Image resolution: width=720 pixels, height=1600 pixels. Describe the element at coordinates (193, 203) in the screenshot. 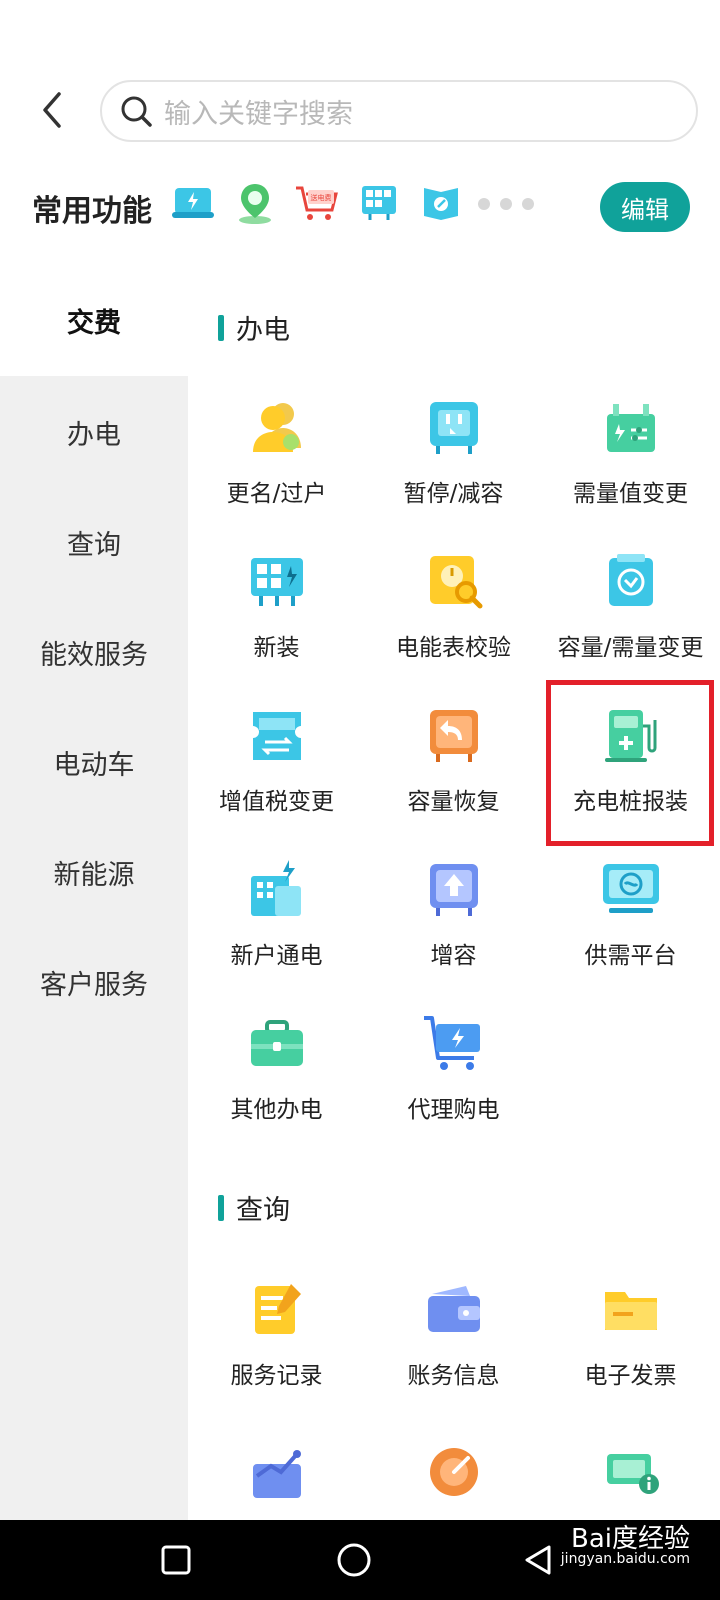

I see `payment-card-icon` at that location.